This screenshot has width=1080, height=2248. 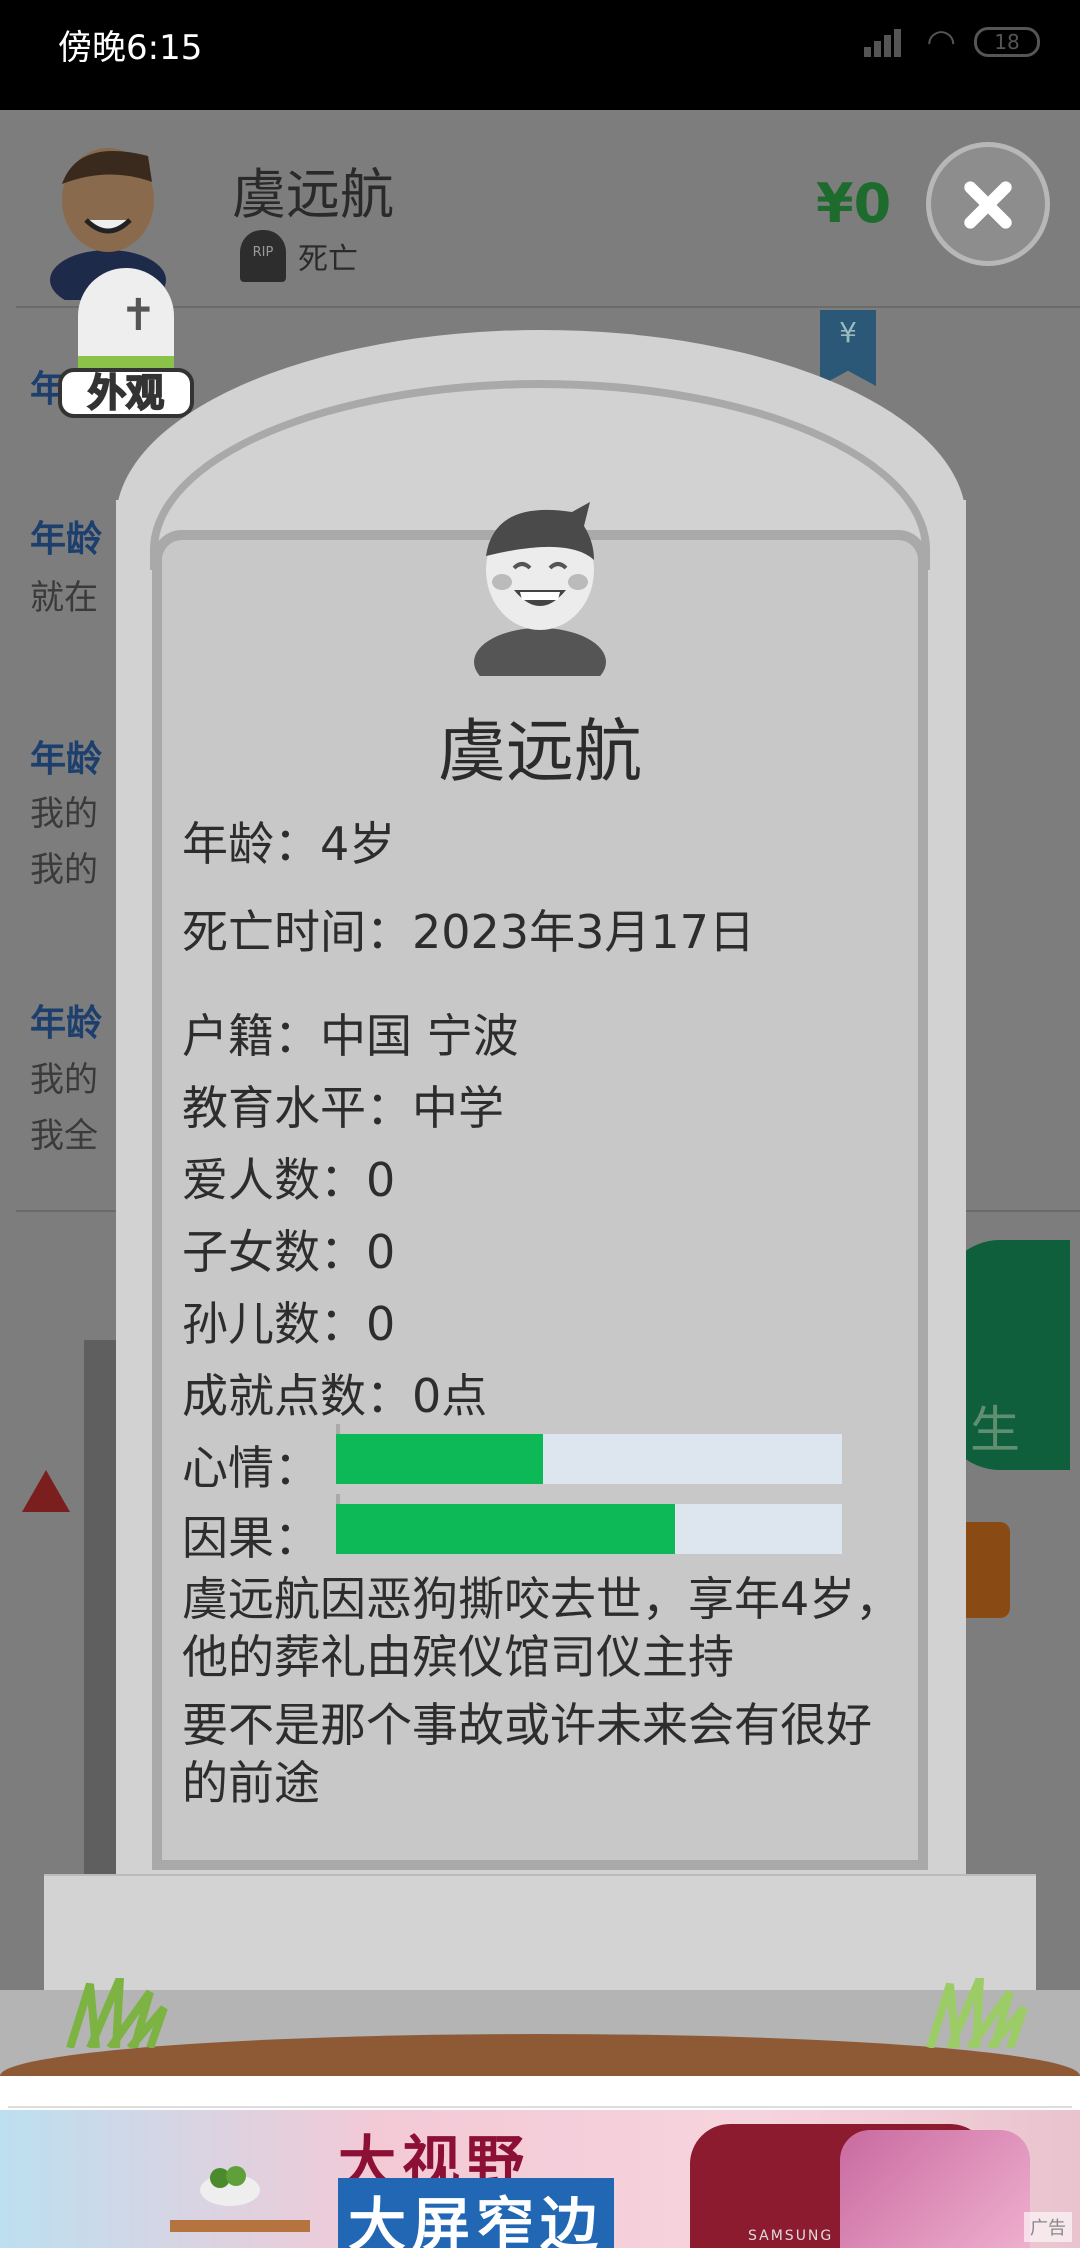 I want to click on wifi-icon: ◠, so click(x=941, y=42).